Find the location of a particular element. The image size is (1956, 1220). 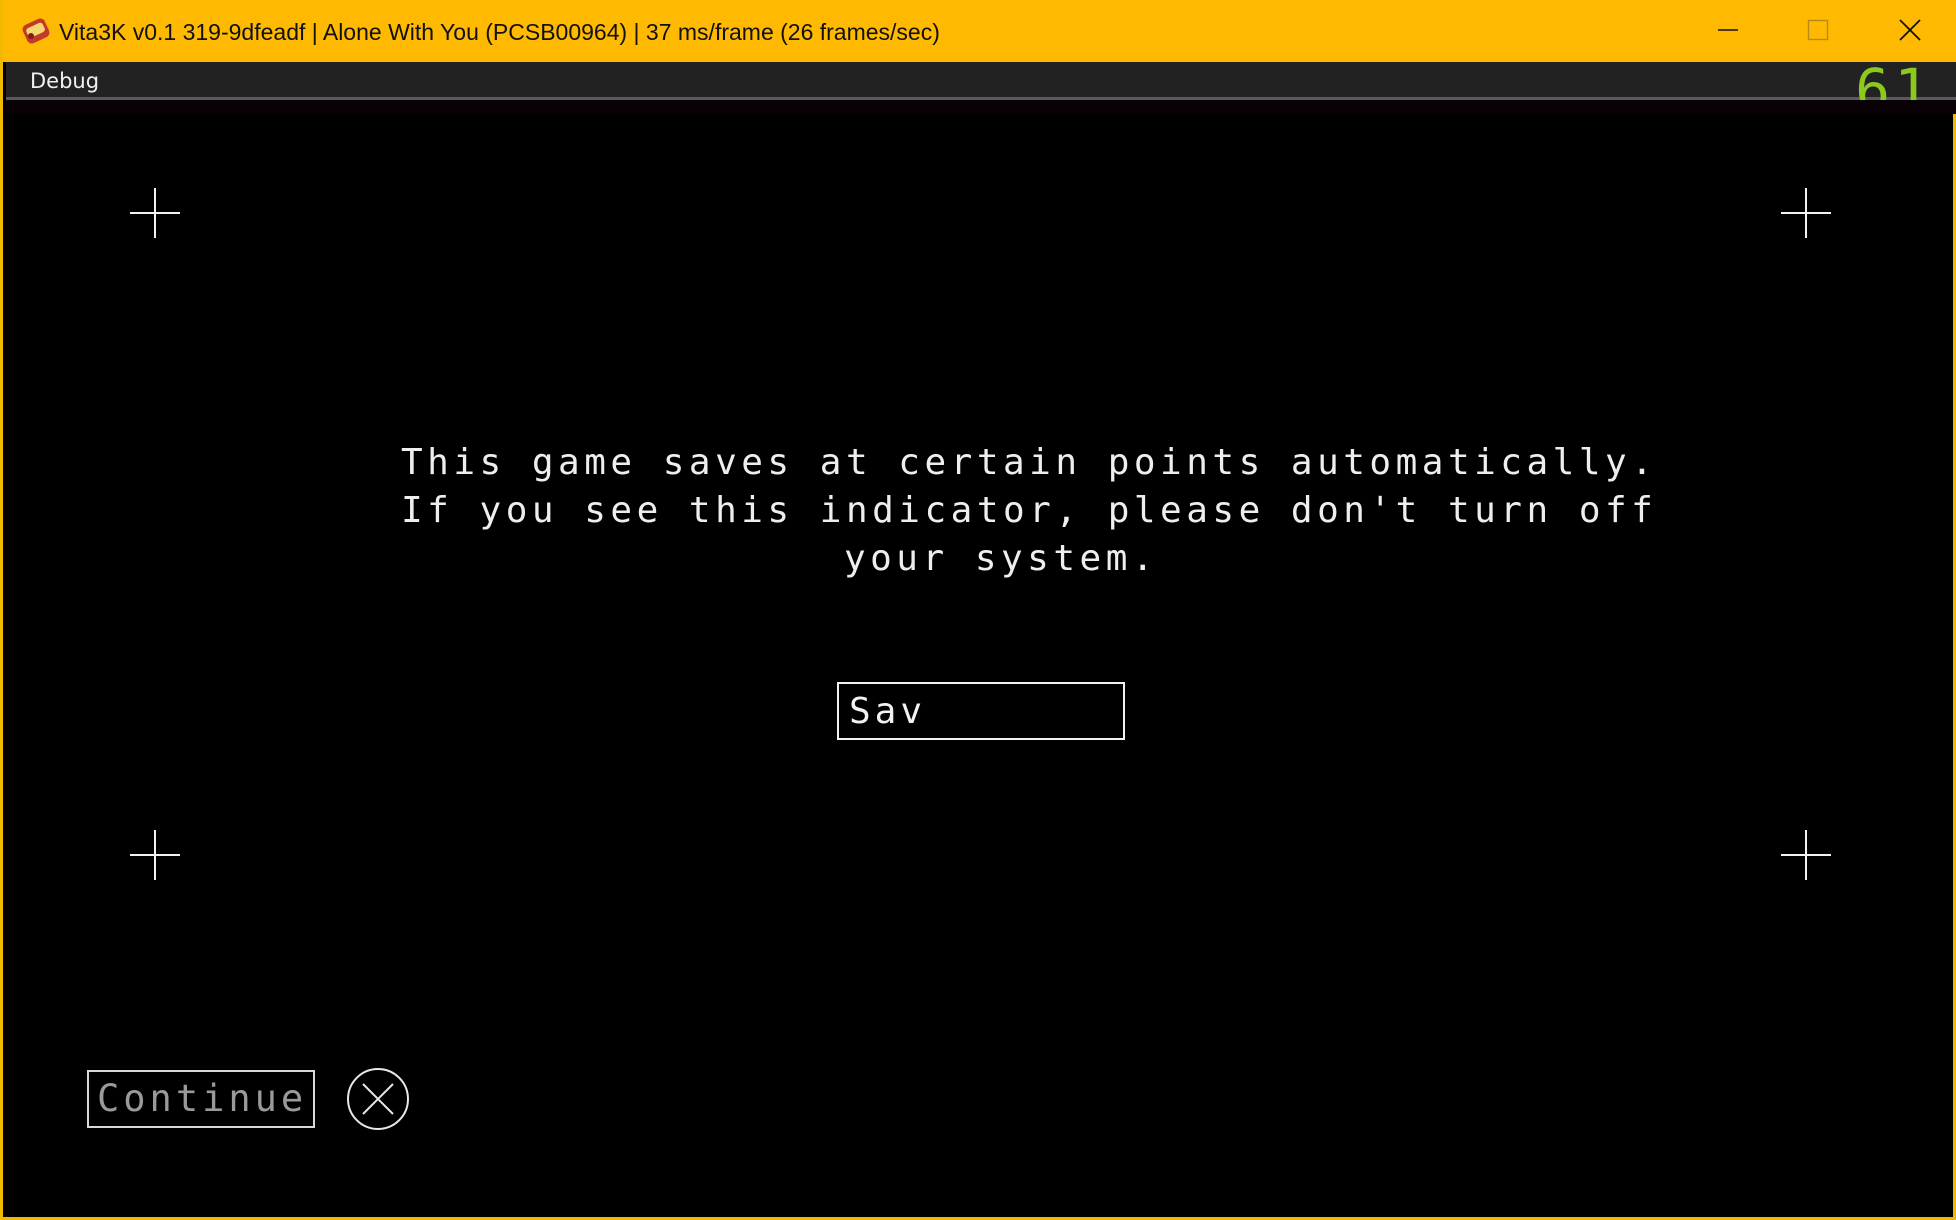

notice-line: your system. is located at coordinates (1001, 558).